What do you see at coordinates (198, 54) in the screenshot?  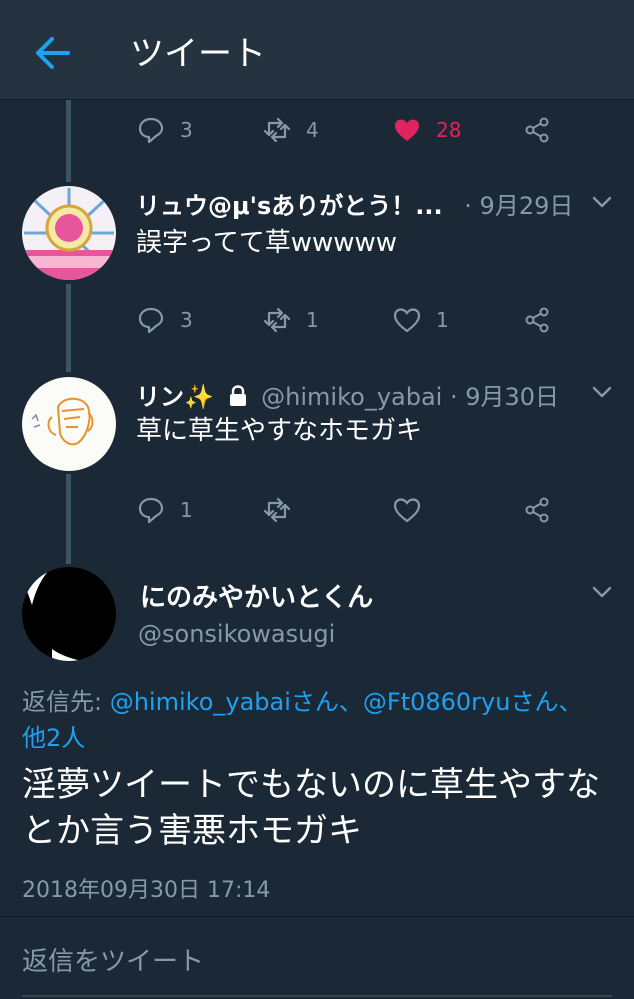 I see `page-title: ツイート` at bounding box center [198, 54].